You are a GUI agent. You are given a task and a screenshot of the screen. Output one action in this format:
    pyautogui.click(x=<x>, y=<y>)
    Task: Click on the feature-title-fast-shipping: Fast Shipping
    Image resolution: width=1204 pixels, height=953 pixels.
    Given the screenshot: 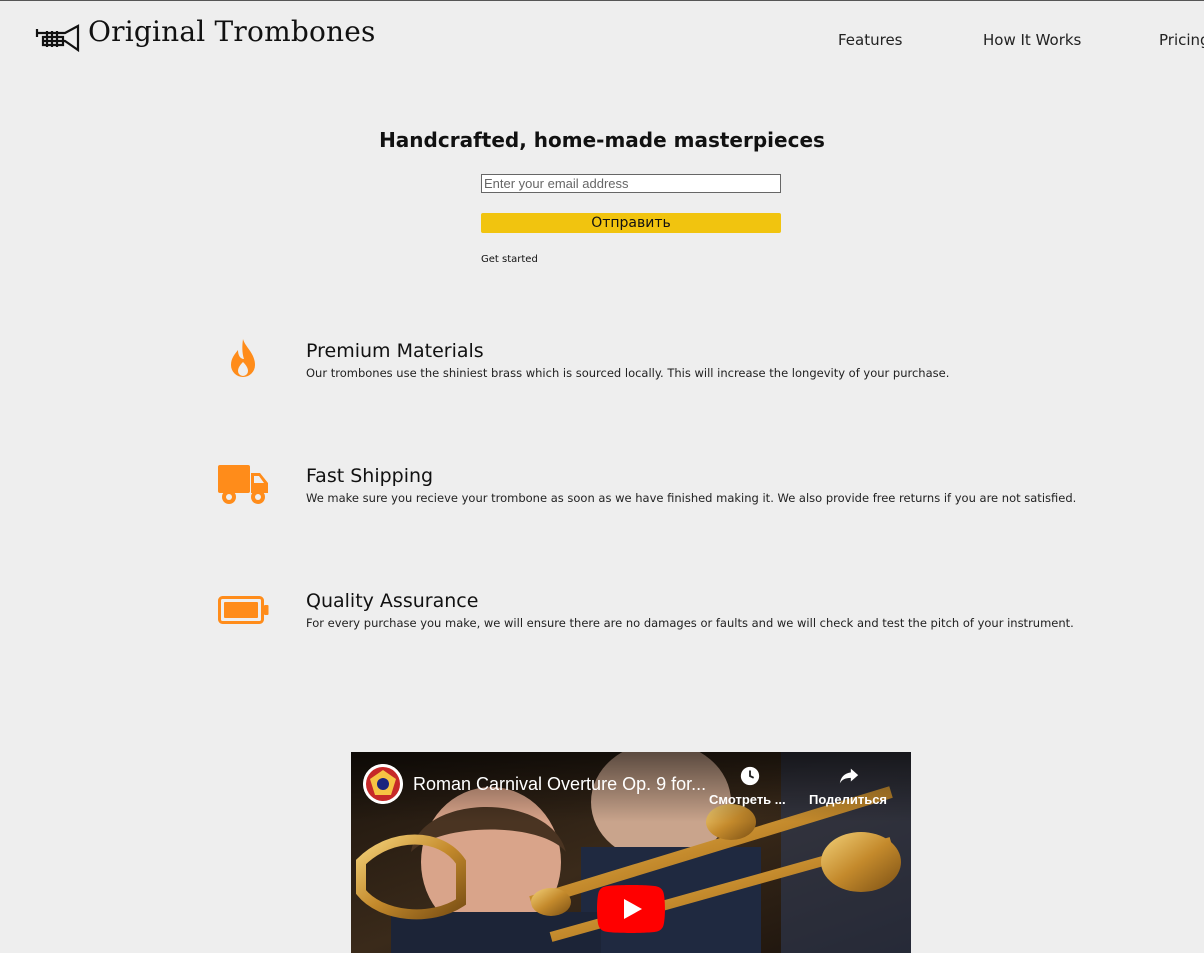 What is the action you would take?
    pyautogui.click(x=370, y=476)
    